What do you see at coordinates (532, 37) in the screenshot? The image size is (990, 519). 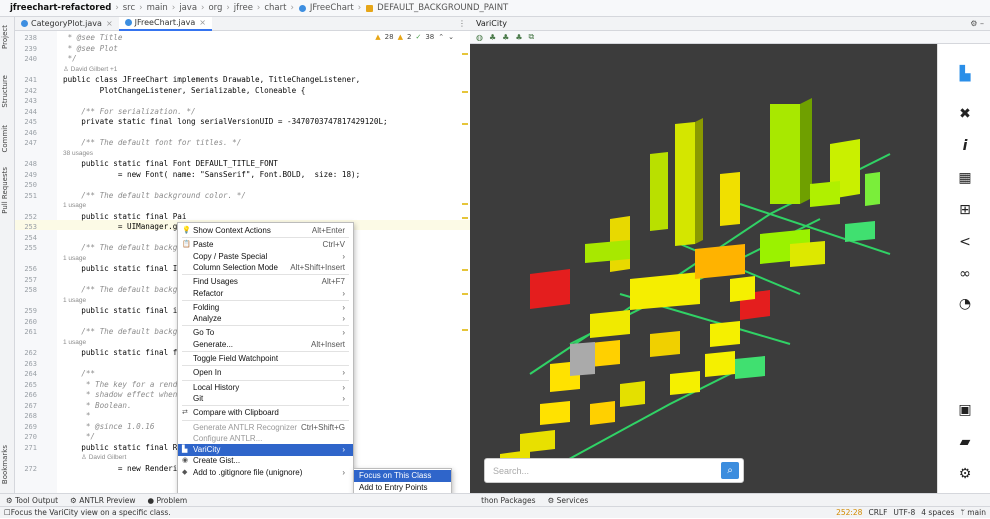 I see `export-icon: ⧉` at bounding box center [532, 37].